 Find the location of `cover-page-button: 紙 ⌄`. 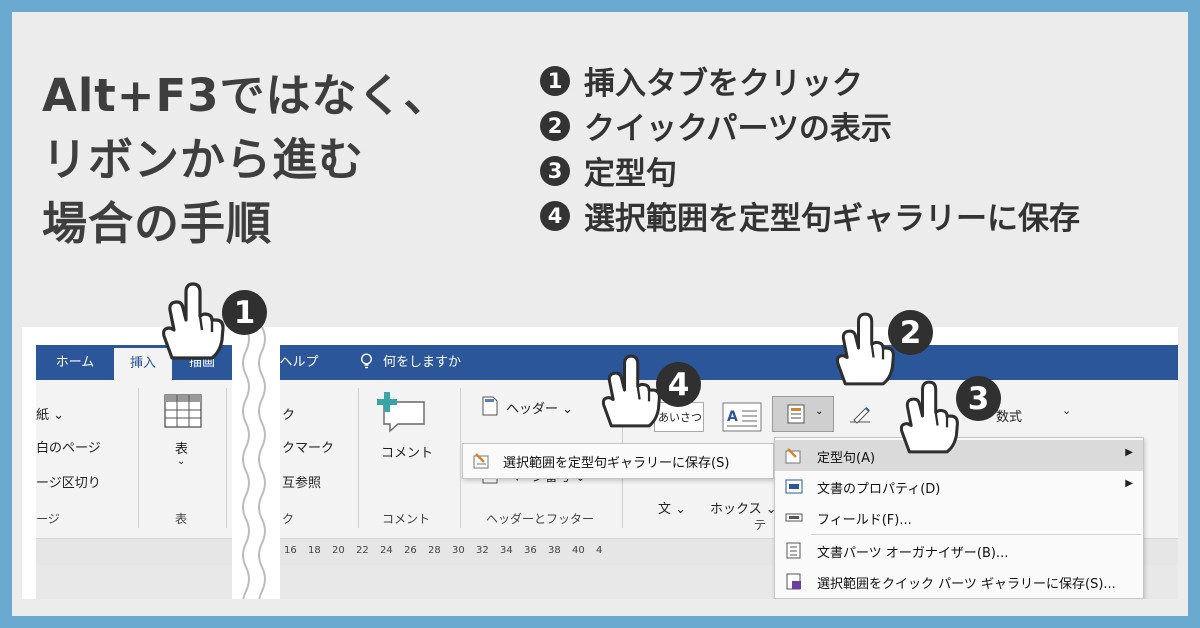

cover-page-button: 紙 ⌄ is located at coordinates (50, 413).